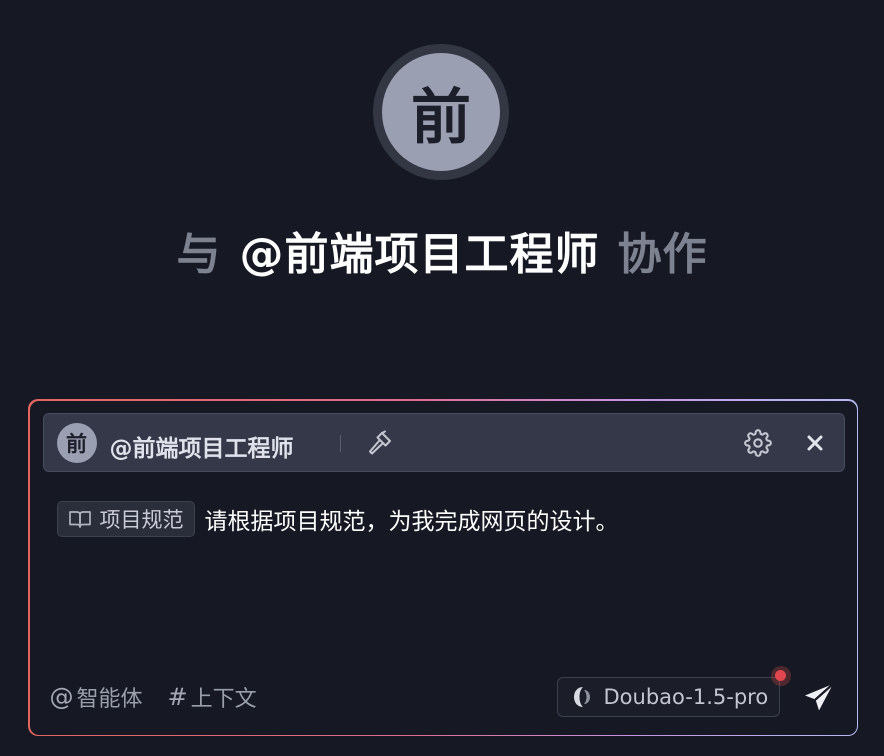 Image resolution: width=884 pixels, height=756 pixels. I want to click on close-icon, so click(814, 442).